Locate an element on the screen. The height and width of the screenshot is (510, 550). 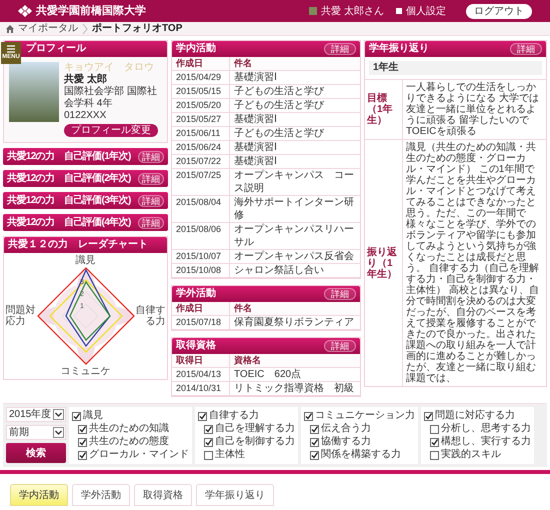
breadcrumb-link: マイポータル is located at coordinates (48, 28).